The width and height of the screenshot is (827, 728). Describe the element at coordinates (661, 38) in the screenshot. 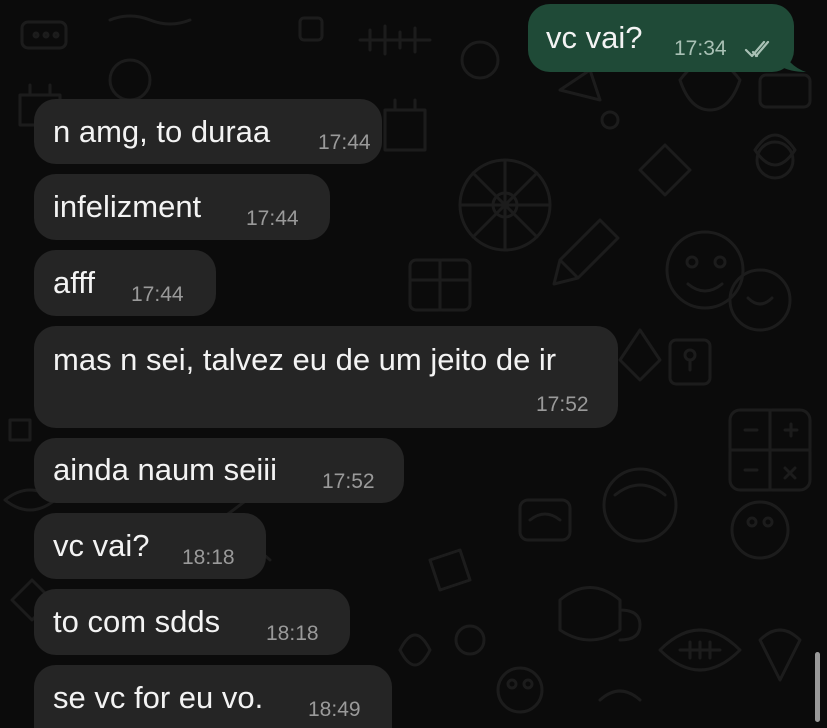

I see `outgoing-message-bubble: vc vai? 17:34` at that location.